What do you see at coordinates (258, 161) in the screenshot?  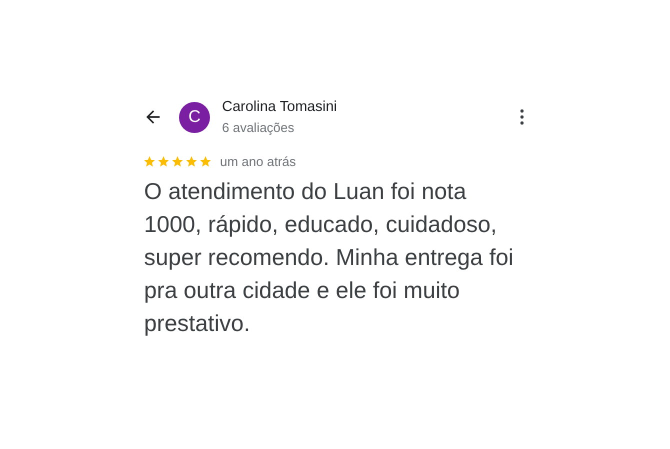 I see `review-time: um ano atrás` at bounding box center [258, 161].